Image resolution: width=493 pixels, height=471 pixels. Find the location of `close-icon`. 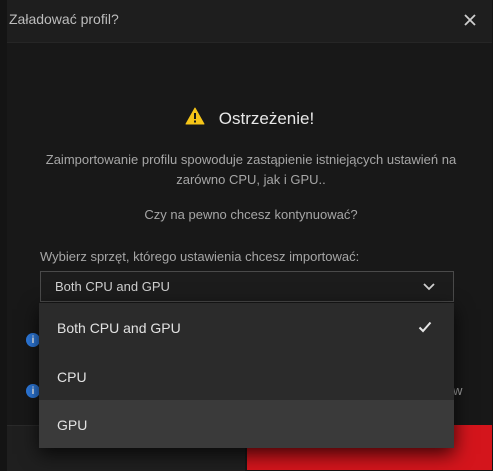

close-icon is located at coordinates (470, 20).